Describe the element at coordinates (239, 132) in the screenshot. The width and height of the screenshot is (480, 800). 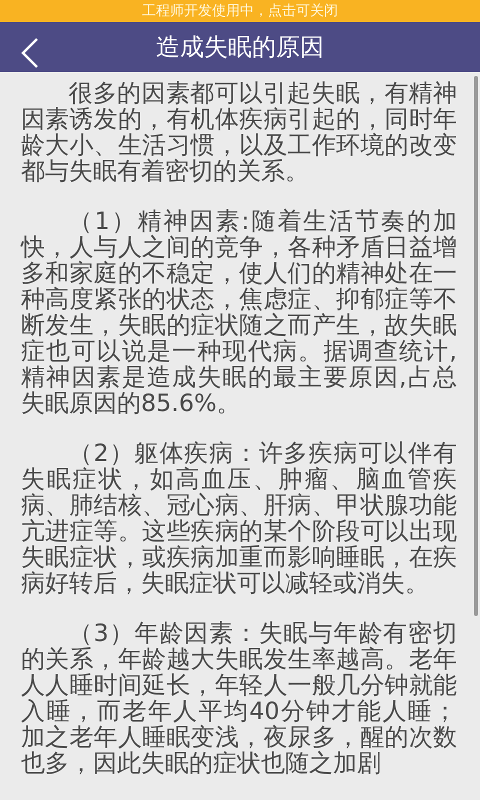
I see `article-paragraph: 很多的因素都可以引起失眠，有精神因素诱发的，有机体疾病引起的，同时年龄大小、生活习惯，以及工作环境的改变都与失眠有着密切的关系。` at that location.